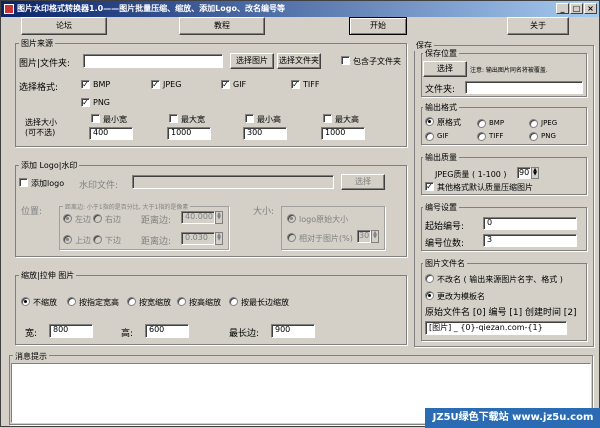  I want to click on fmt-bmp-radio, so click(481, 123).